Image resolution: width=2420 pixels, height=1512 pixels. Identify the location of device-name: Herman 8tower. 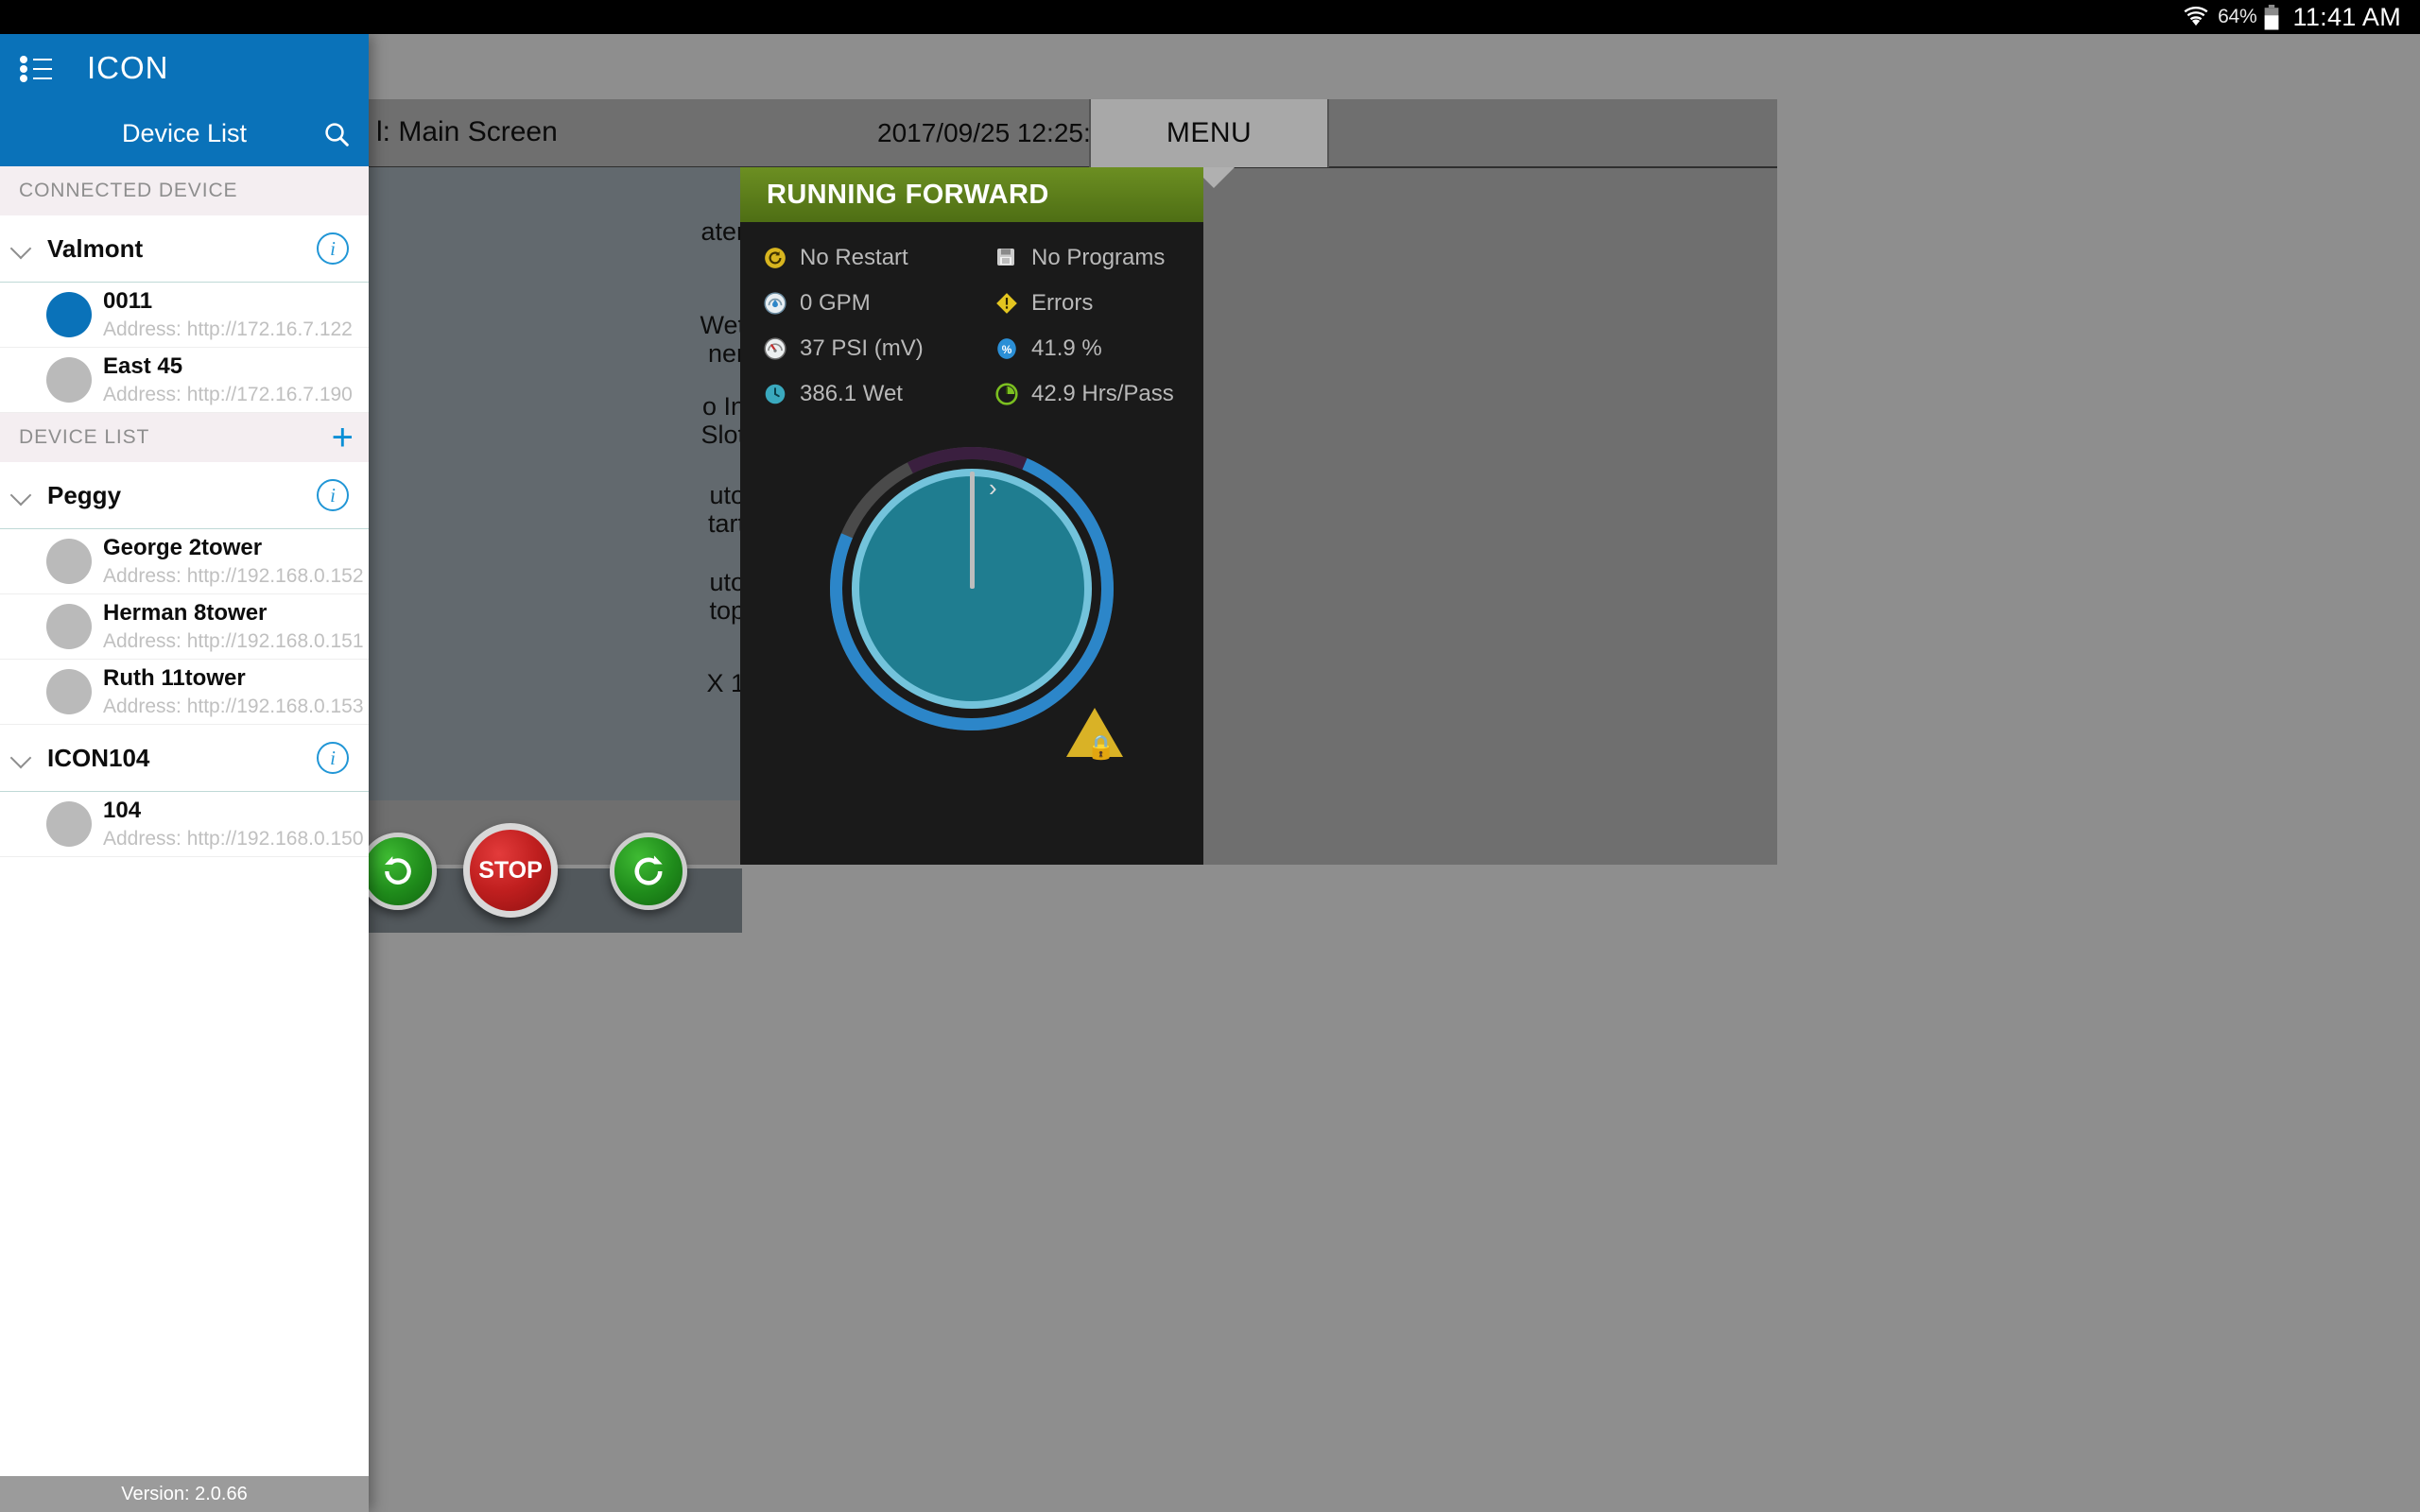
(185, 613).